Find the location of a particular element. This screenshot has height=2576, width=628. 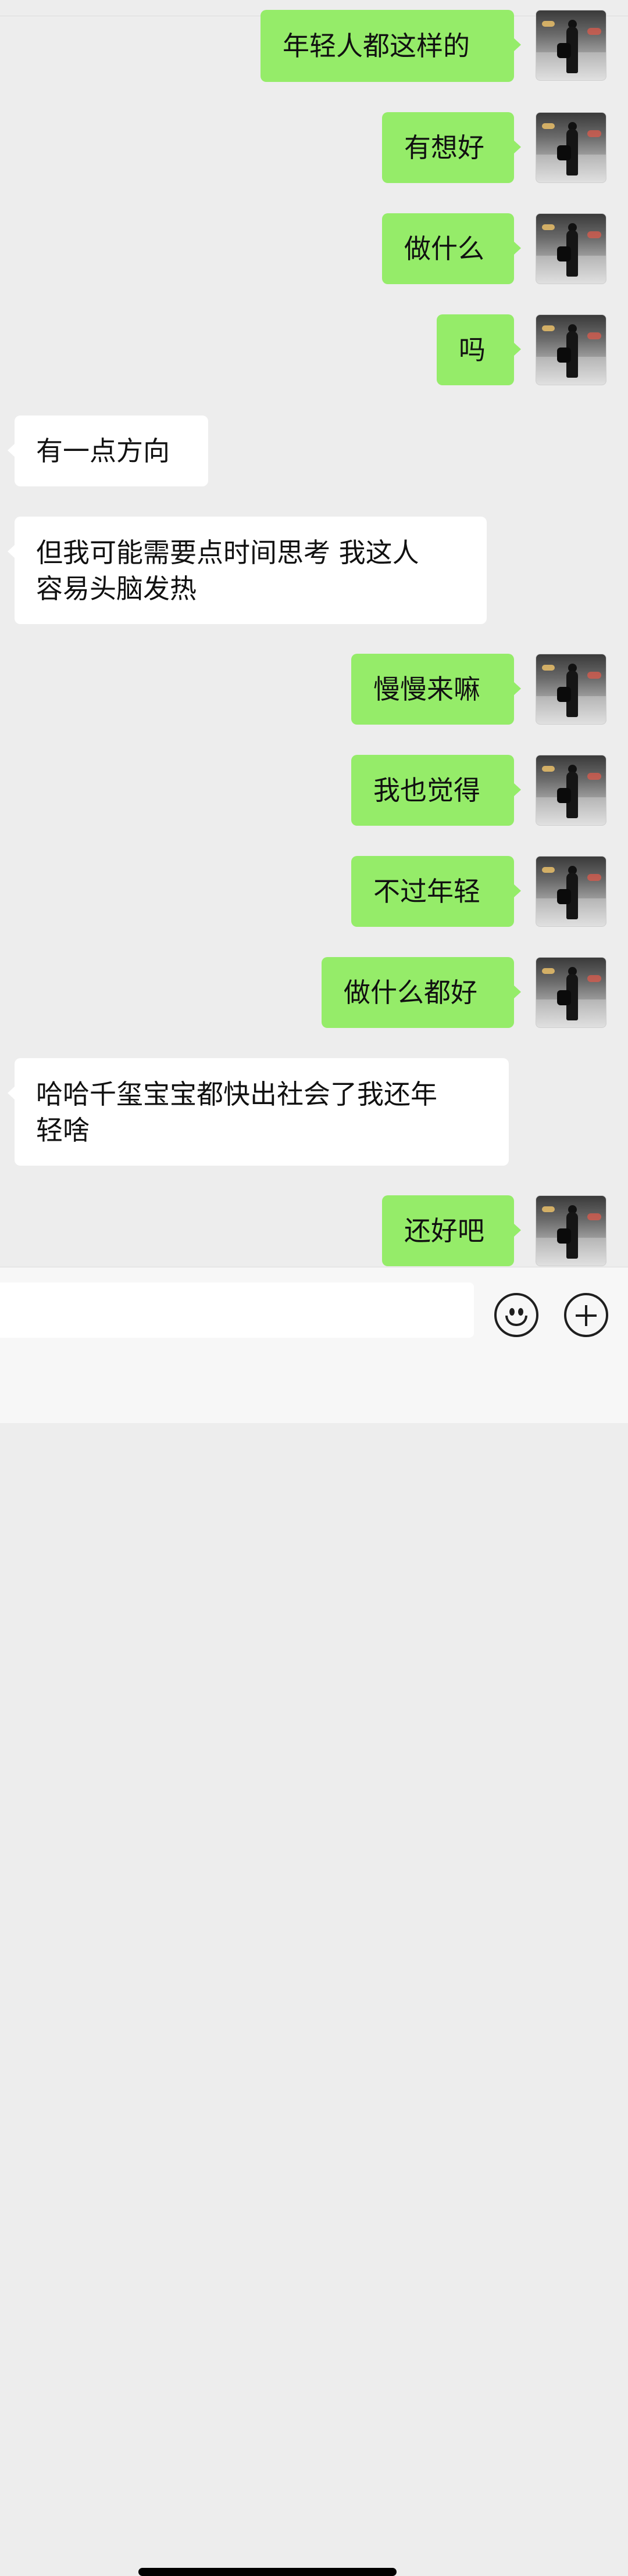

message-bubble: 做什么 is located at coordinates (451, 248).